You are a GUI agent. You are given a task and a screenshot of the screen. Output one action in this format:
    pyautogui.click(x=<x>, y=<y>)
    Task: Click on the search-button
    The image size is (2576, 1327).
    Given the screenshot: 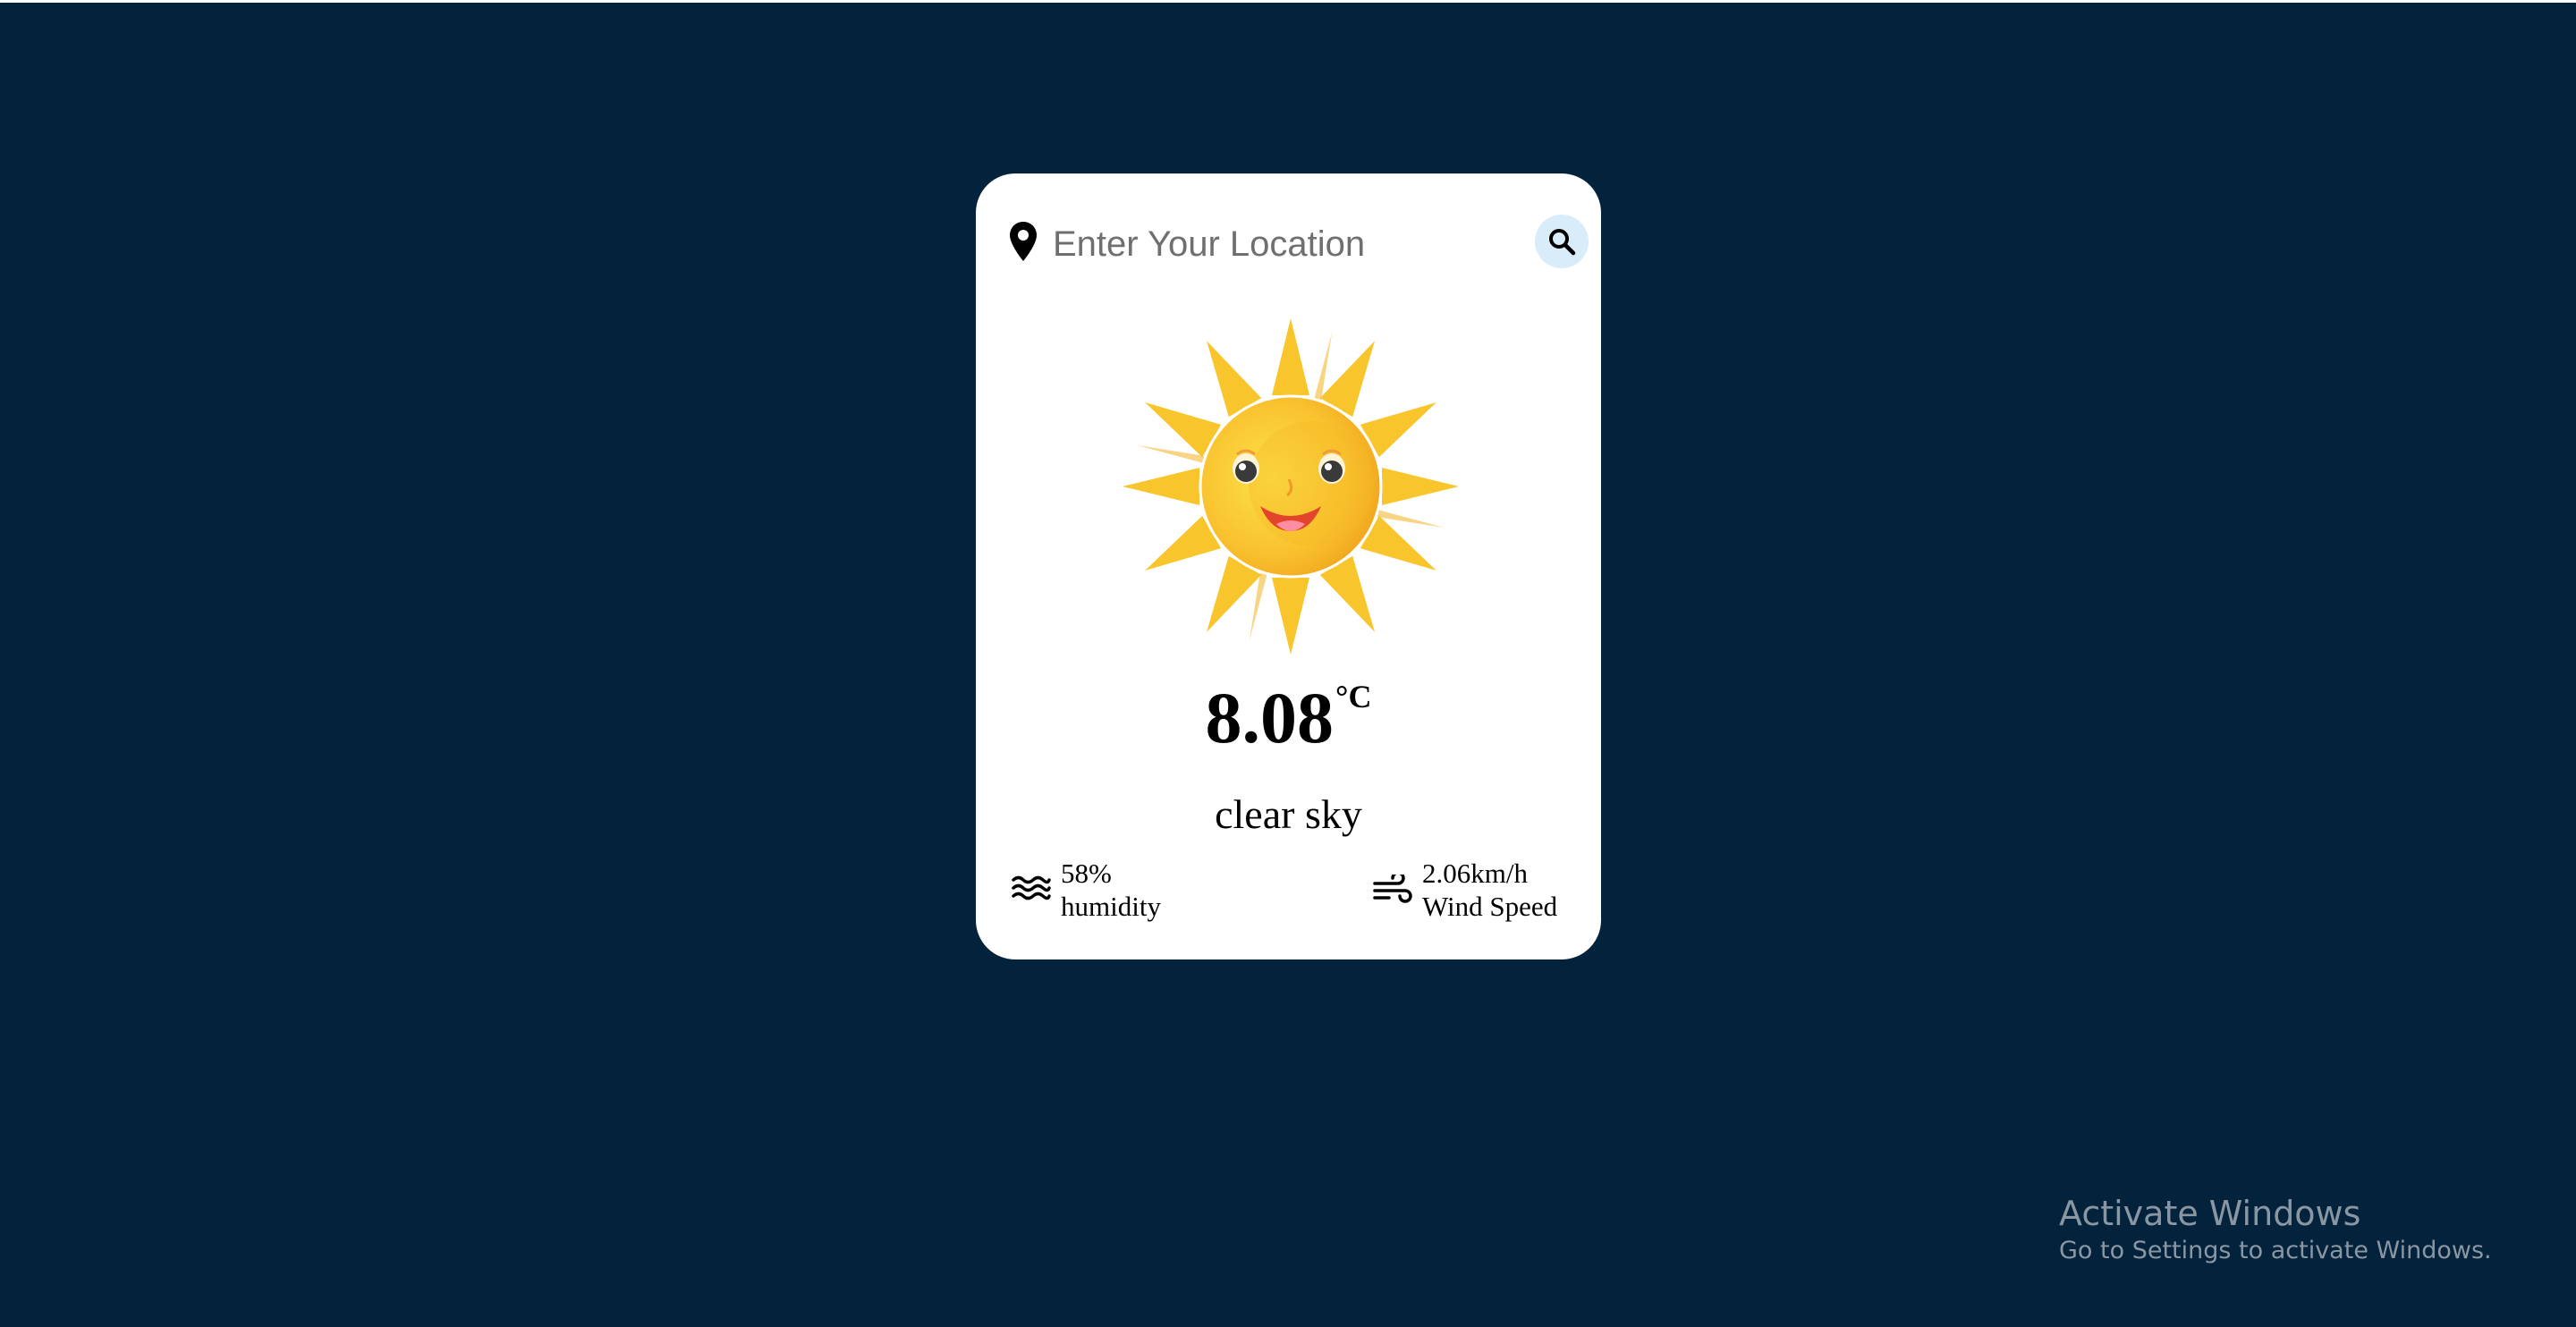 What is the action you would take?
    pyautogui.click(x=1562, y=241)
    